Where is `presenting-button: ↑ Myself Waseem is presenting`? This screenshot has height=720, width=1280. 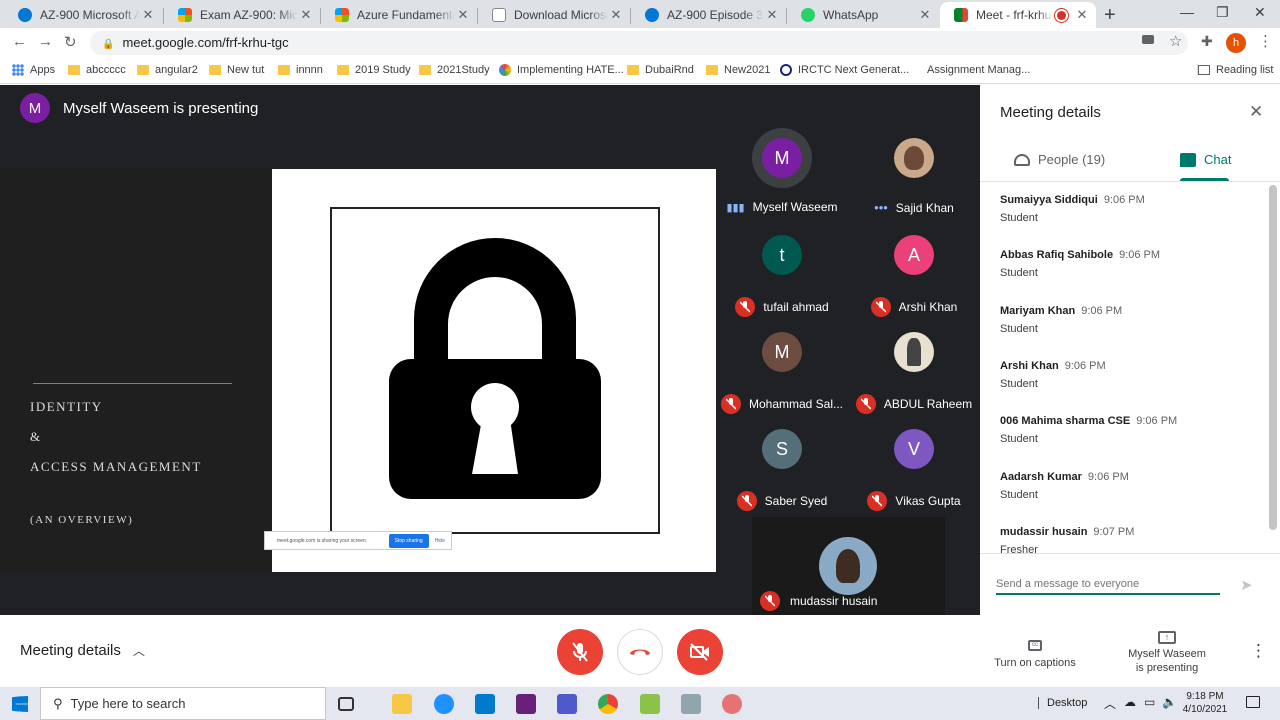
presenting-button: ↑ Myself Waseem is presenting is located at coordinates (1167, 650).